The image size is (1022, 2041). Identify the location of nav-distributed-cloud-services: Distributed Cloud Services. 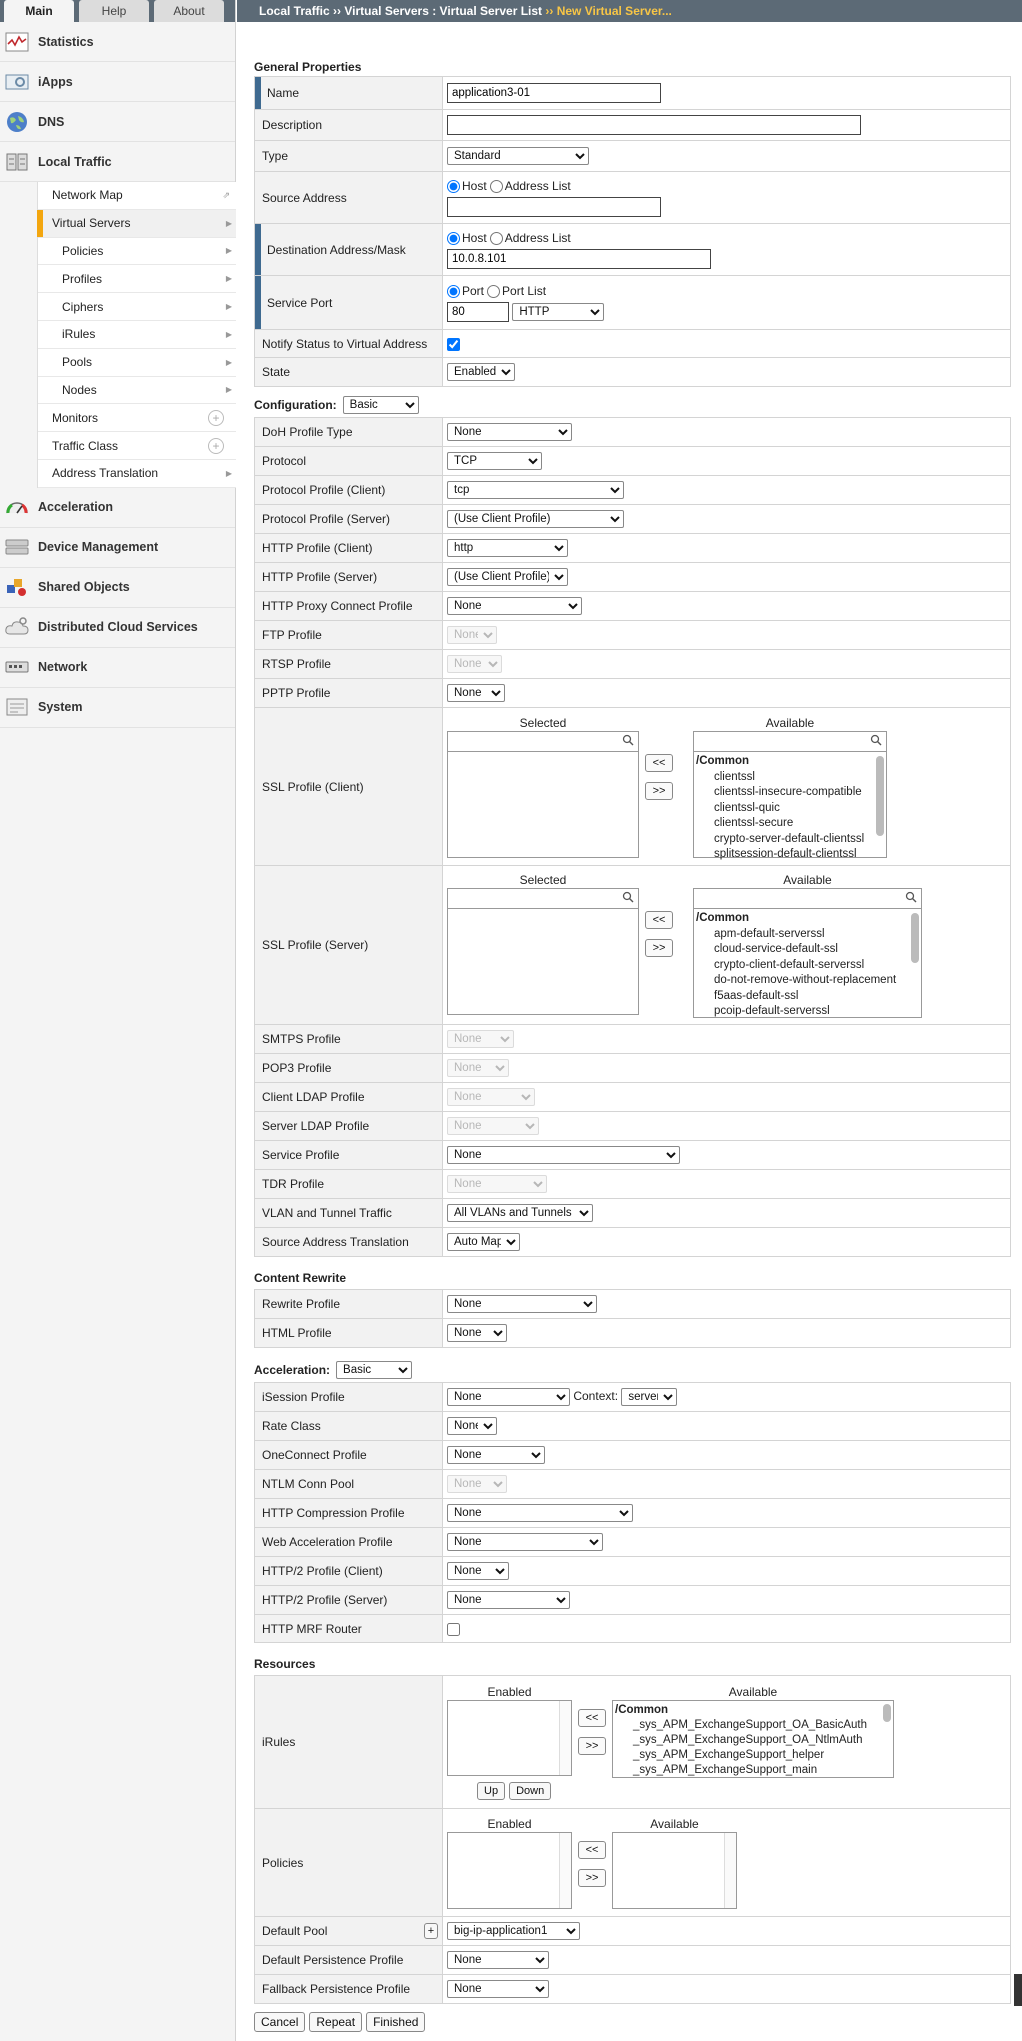
(117, 628).